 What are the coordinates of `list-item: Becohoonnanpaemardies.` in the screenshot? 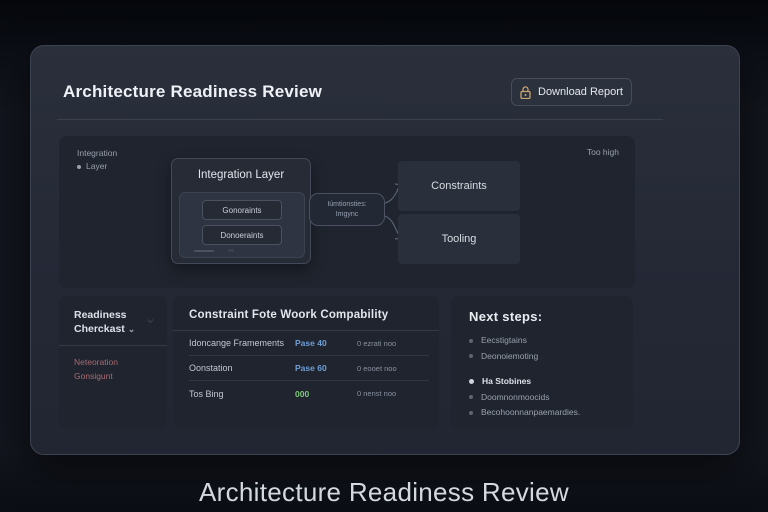 It's located at (551, 413).